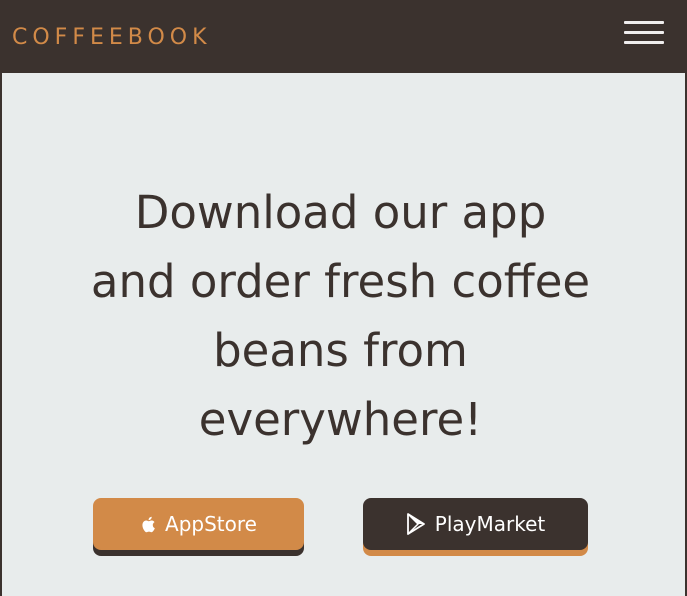 Image resolution: width=687 pixels, height=596 pixels. I want to click on play-store-icon, so click(416, 524).